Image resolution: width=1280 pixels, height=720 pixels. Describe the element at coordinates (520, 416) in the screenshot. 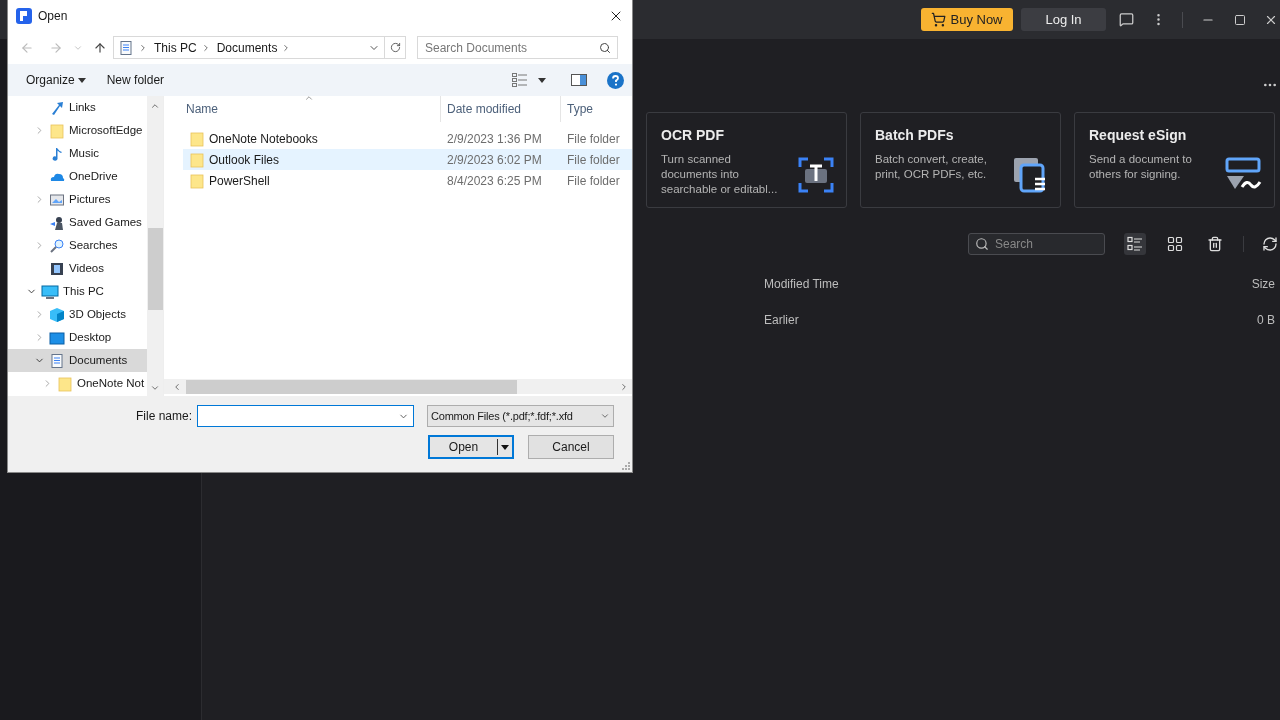

I see `file-type-select: Common Files (*.pdf;*.fdf;*.xfd` at that location.